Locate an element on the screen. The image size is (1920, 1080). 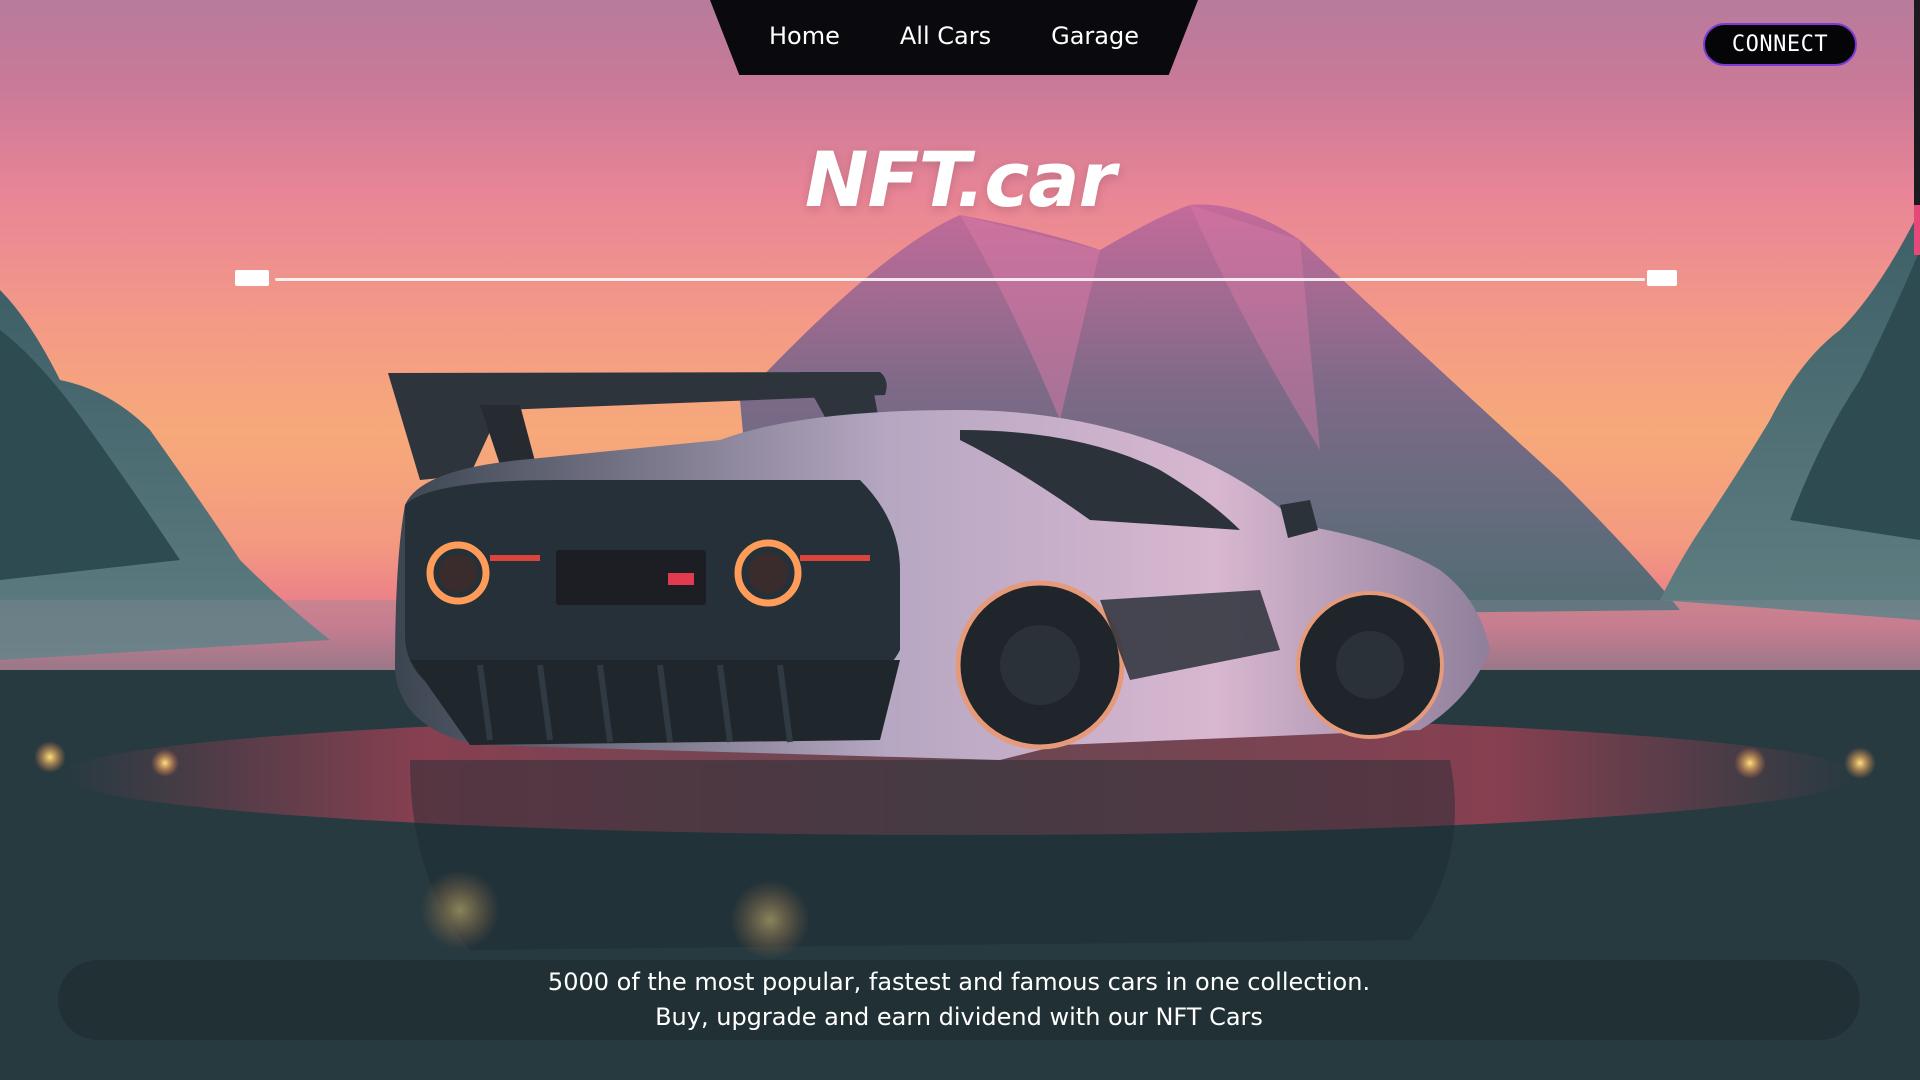
hero-title: NFT.car is located at coordinates (960, 179).